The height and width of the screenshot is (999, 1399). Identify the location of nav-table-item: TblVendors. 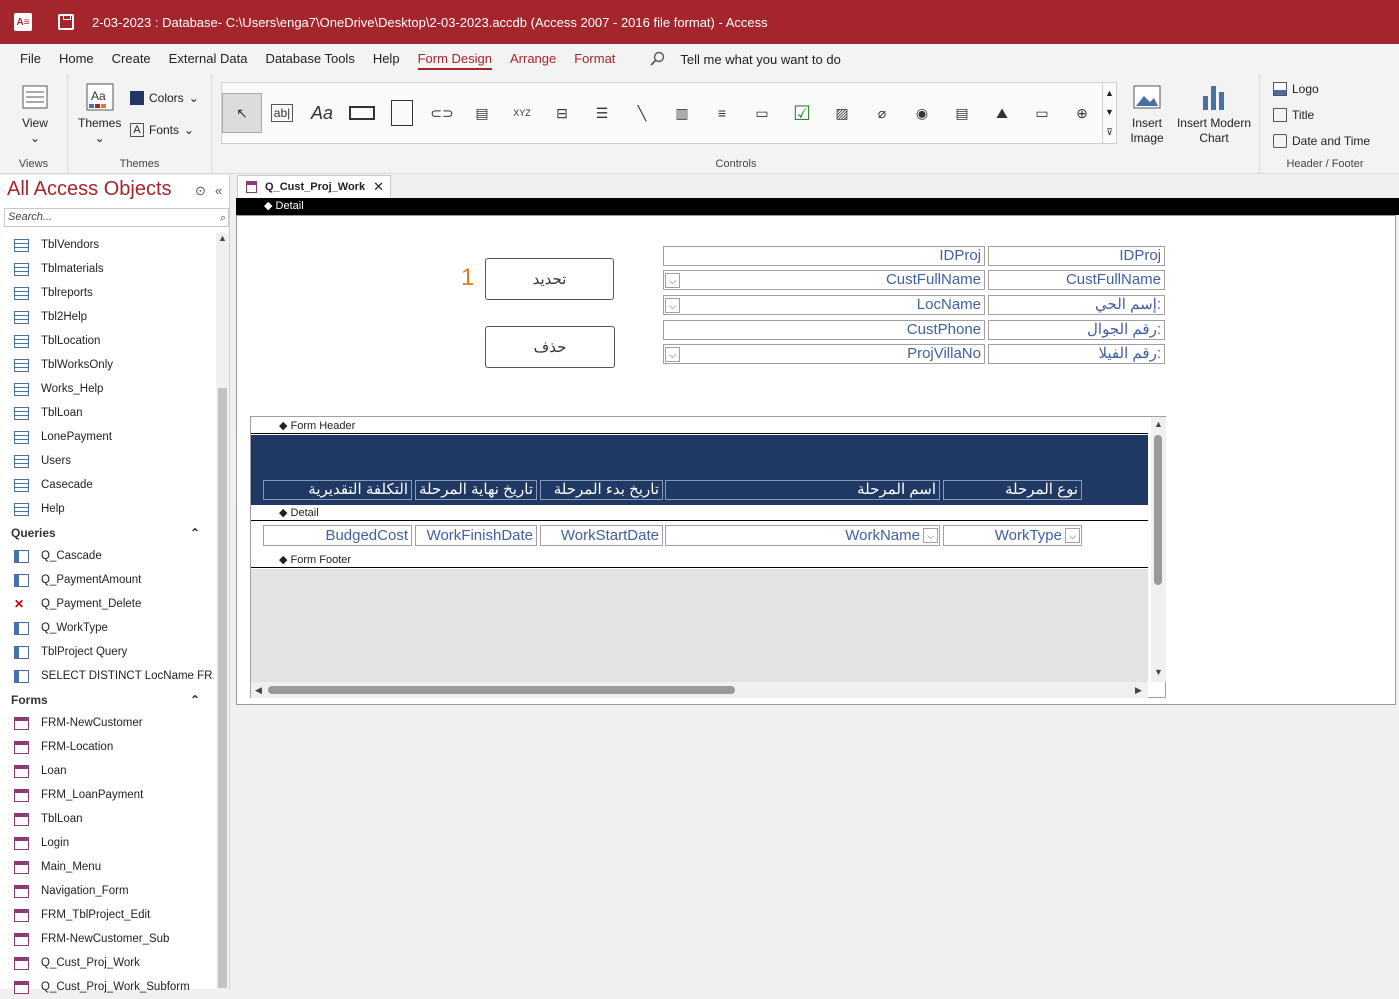
(107, 245).